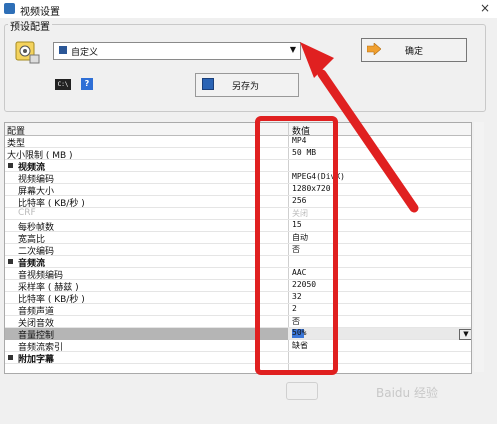 The image size is (497, 424). Describe the element at coordinates (407, 393) in the screenshot. I see `watermark-text: Baidu 经验` at that location.